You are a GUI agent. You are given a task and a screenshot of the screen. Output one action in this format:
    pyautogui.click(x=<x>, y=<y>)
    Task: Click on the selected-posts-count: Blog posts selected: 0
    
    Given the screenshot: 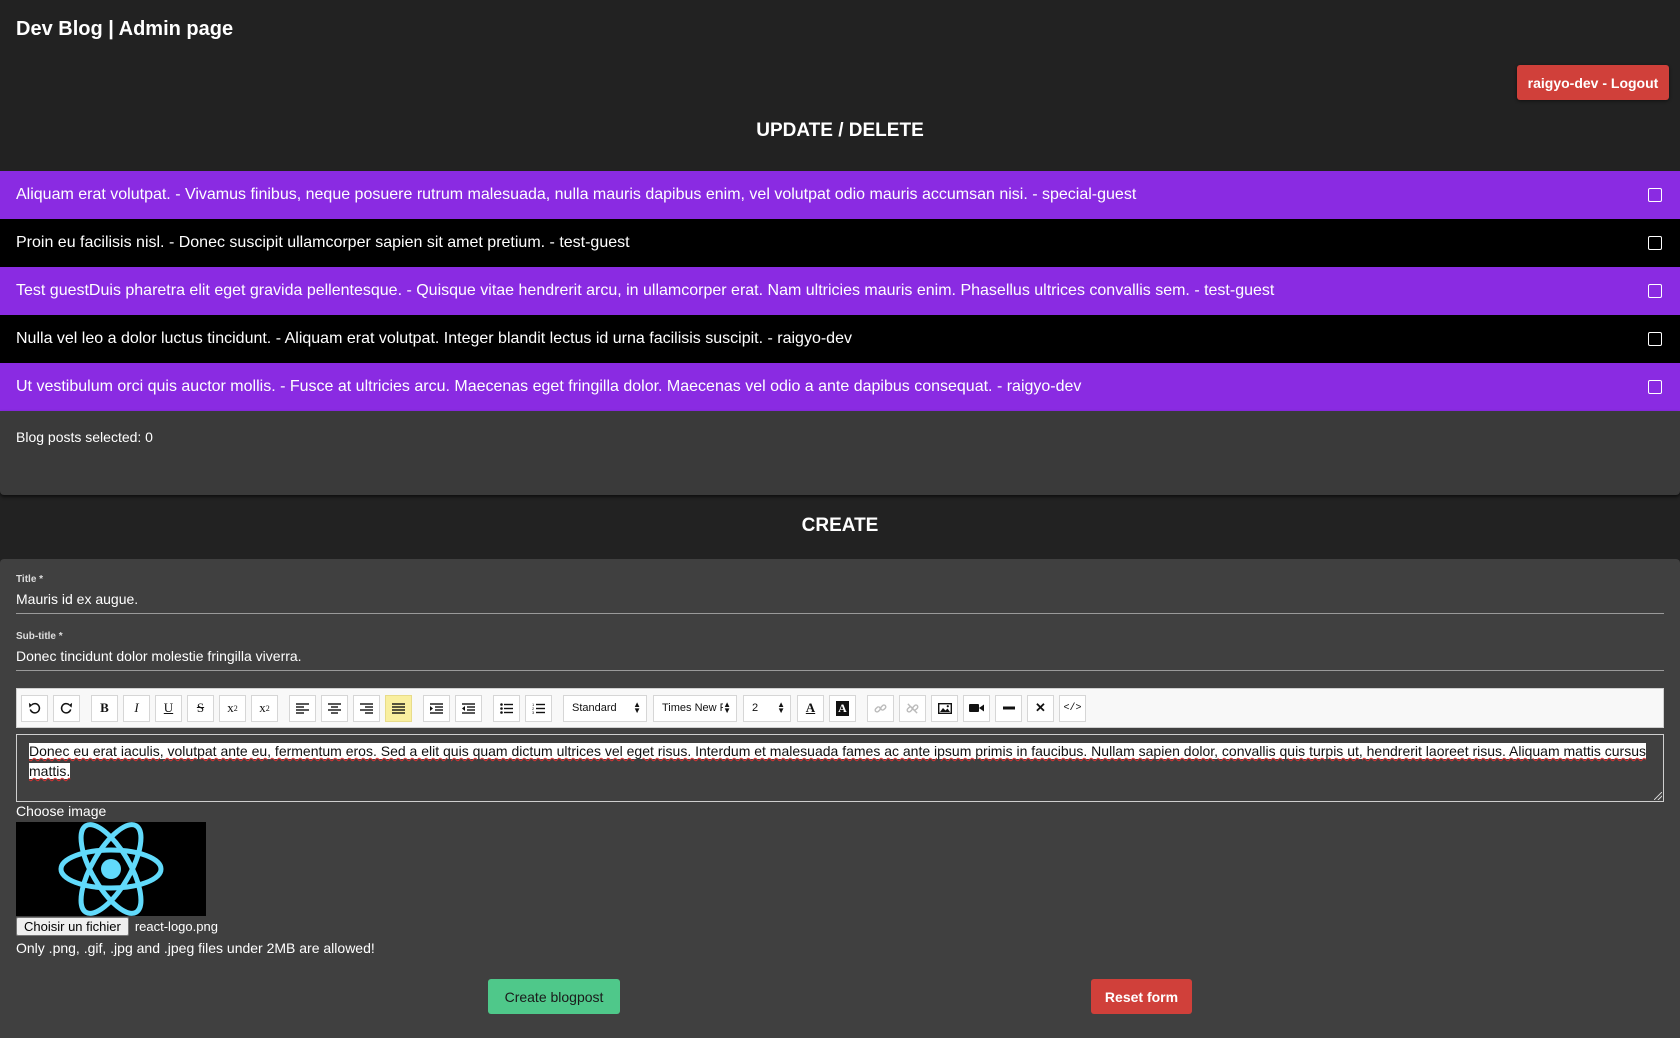 What is the action you would take?
    pyautogui.click(x=84, y=437)
    